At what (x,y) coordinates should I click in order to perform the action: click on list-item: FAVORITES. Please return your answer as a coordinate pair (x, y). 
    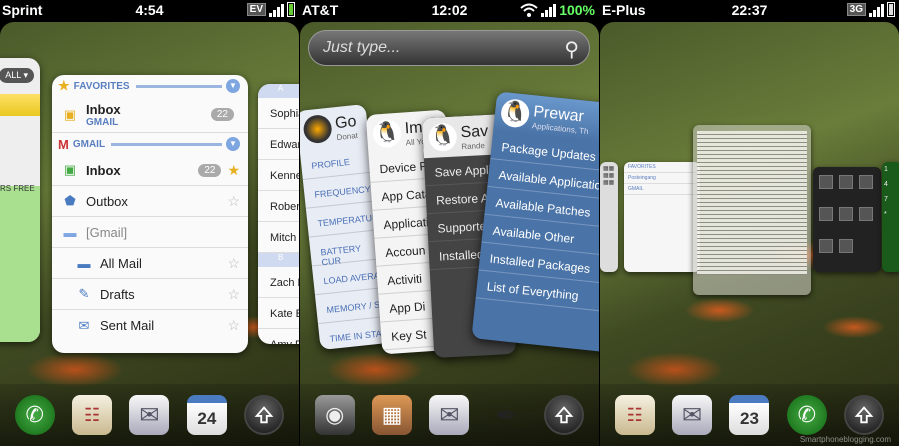
    Looking at the image, I should click on (662, 167).